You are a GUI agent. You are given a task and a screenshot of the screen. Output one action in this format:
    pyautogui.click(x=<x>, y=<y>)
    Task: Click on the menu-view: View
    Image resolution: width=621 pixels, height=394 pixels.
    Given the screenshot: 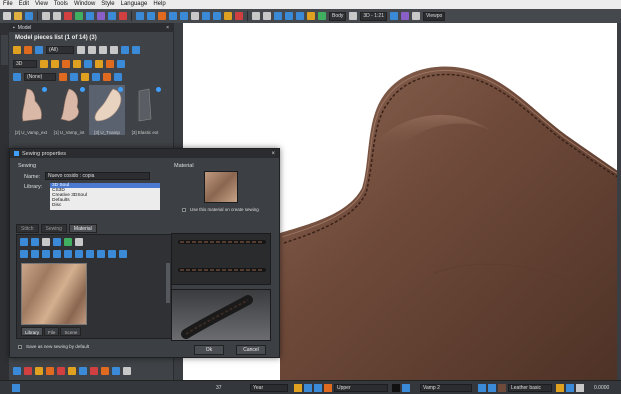 What is the action you would take?
    pyautogui.click(x=41, y=4)
    